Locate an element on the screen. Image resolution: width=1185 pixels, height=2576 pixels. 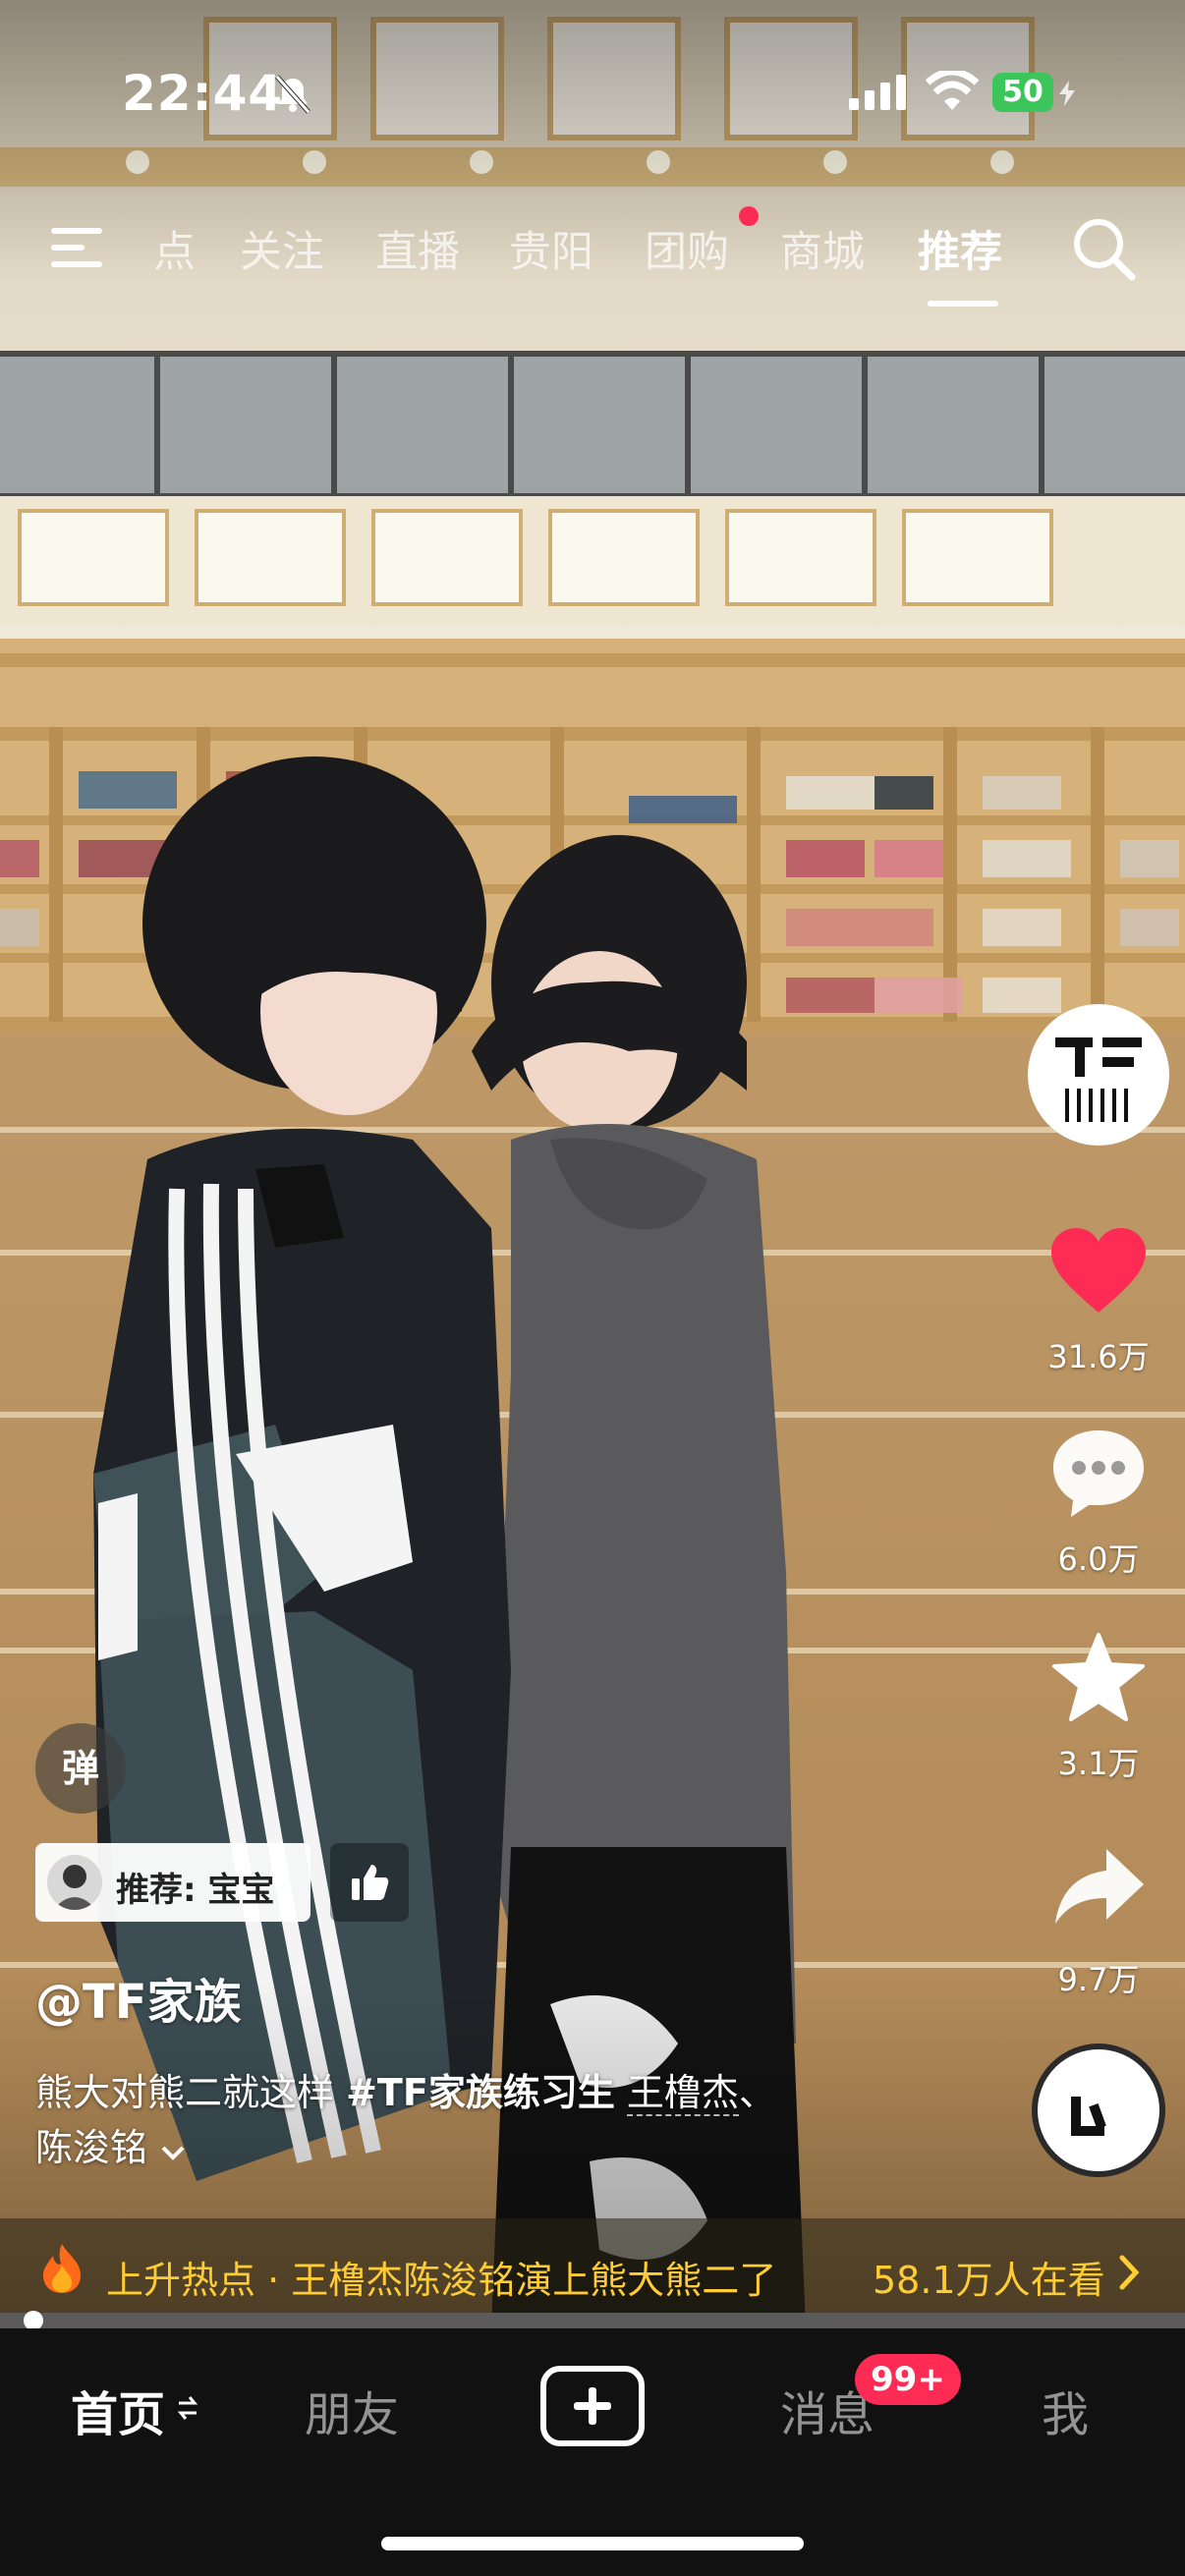
trending-text: 上升热点 · 王橹杰陈浚铭演上熊大熊二了 is located at coordinates (442, 2280).